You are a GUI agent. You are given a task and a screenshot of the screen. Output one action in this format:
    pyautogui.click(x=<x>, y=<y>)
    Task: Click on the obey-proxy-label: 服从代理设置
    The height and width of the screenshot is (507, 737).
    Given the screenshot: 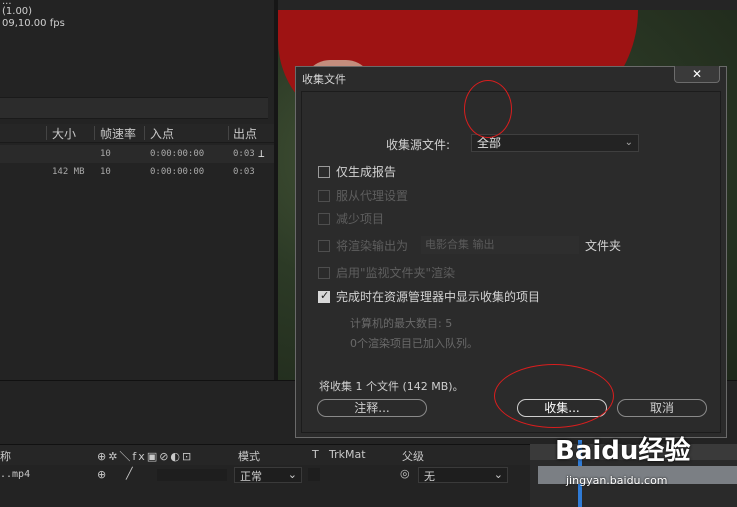 What is the action you would take?
    pyautogui.click(x=372, y=195)
    